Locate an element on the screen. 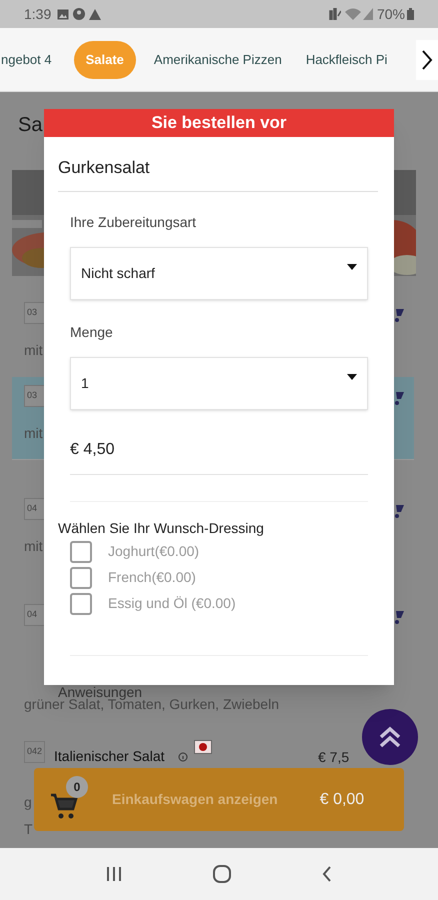 The height and width of the screenshot is (900, 438). signal-icon is located at coordinates (367, 14).